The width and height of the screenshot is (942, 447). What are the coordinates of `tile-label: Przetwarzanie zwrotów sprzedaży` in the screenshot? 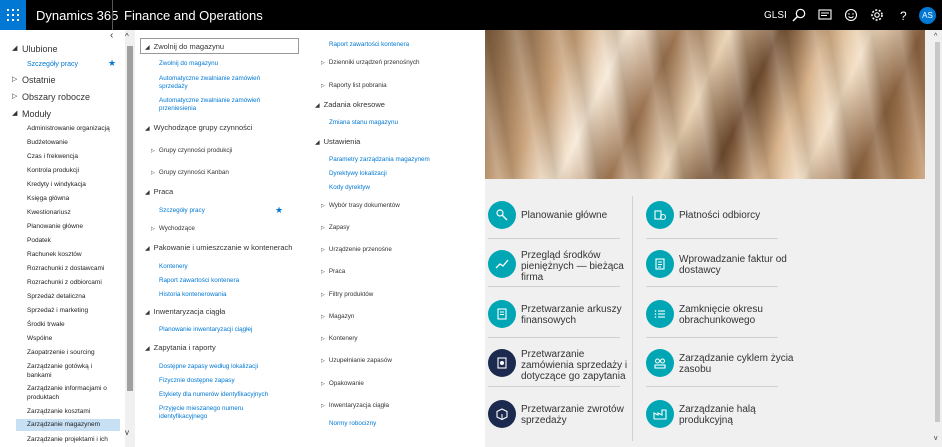 It's located at (572, 415).